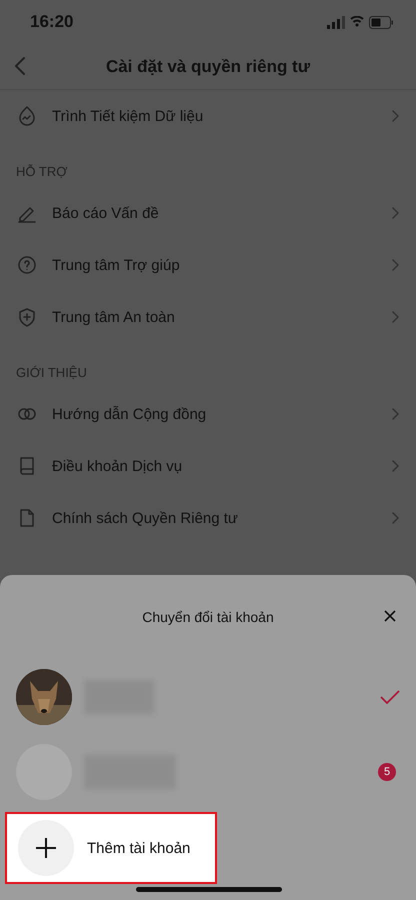  I want to click on notification-badge: 5, so click(387, 771).